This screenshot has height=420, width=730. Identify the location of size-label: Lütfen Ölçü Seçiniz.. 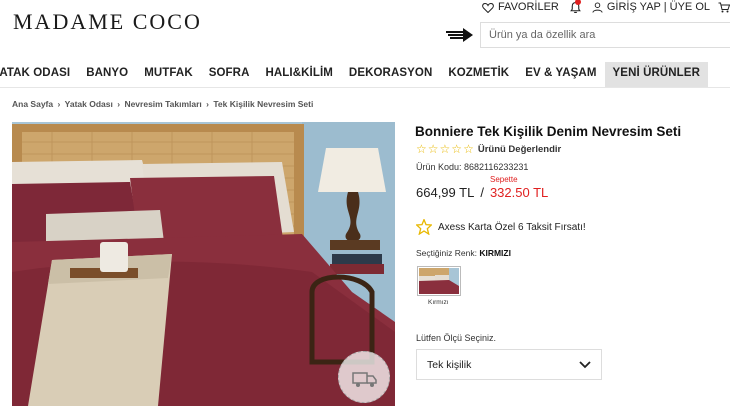
(456, 338).